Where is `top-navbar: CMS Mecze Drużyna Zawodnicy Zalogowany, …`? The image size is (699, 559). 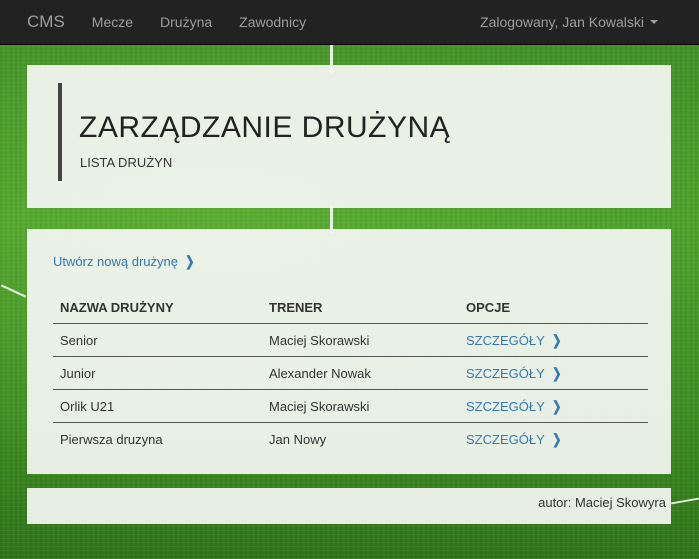
top-navbar: CMS Mecze Drużyna Zawodnicy Zalogowany, … is located at coordinates (349, 22).